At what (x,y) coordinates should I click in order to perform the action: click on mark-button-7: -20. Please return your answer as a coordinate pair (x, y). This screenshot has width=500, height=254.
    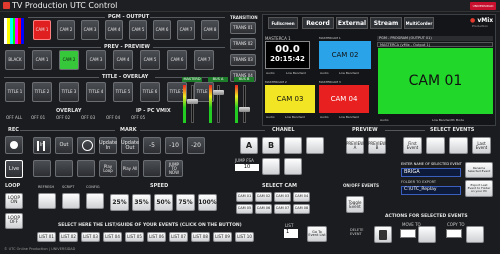
    Looking at the image, I should click on (196, 145).